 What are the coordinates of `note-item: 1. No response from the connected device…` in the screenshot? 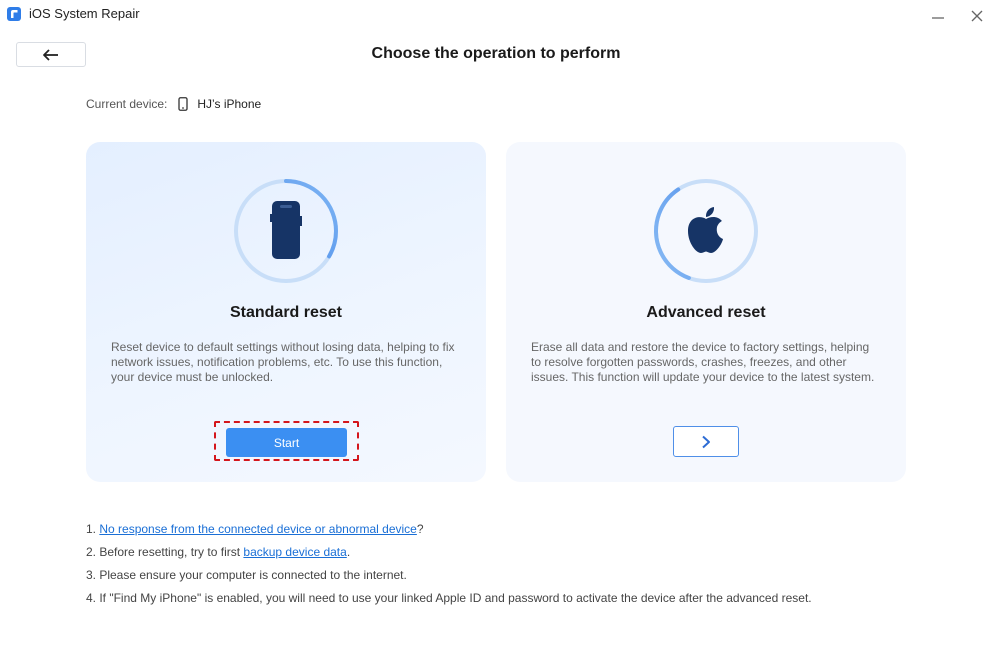 It's located at (255, 529).